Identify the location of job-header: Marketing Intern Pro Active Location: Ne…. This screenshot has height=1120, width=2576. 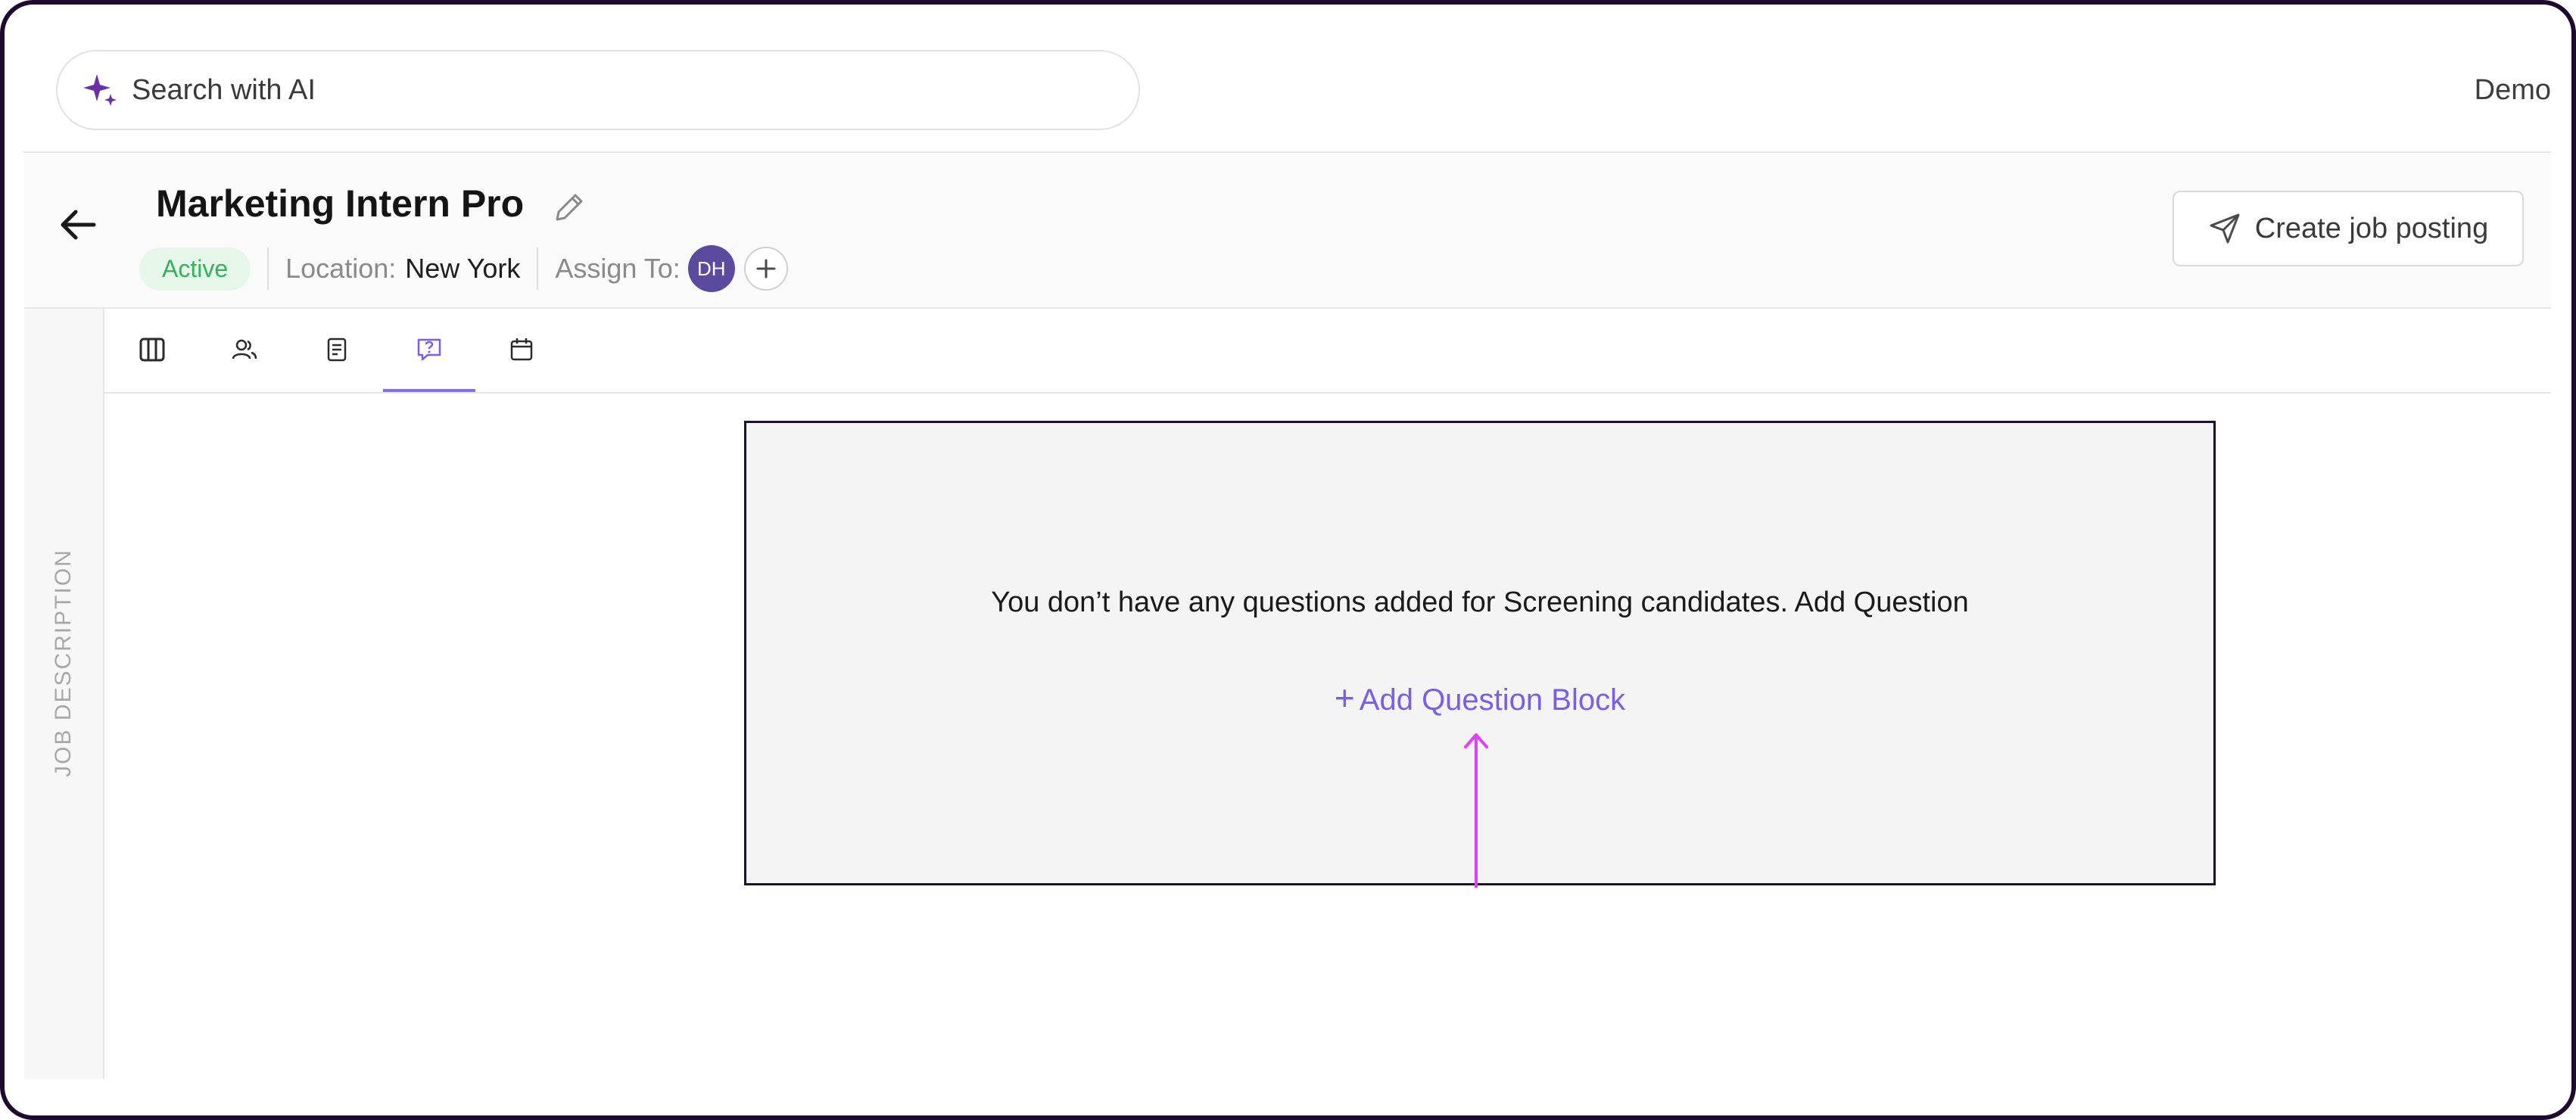
(1287, 231).